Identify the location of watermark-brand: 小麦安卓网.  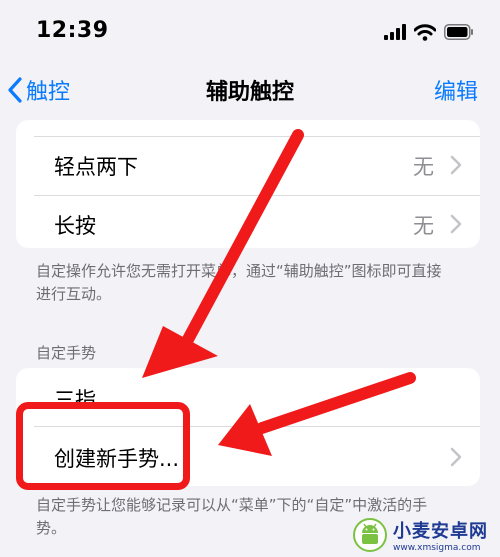
(440, 531).